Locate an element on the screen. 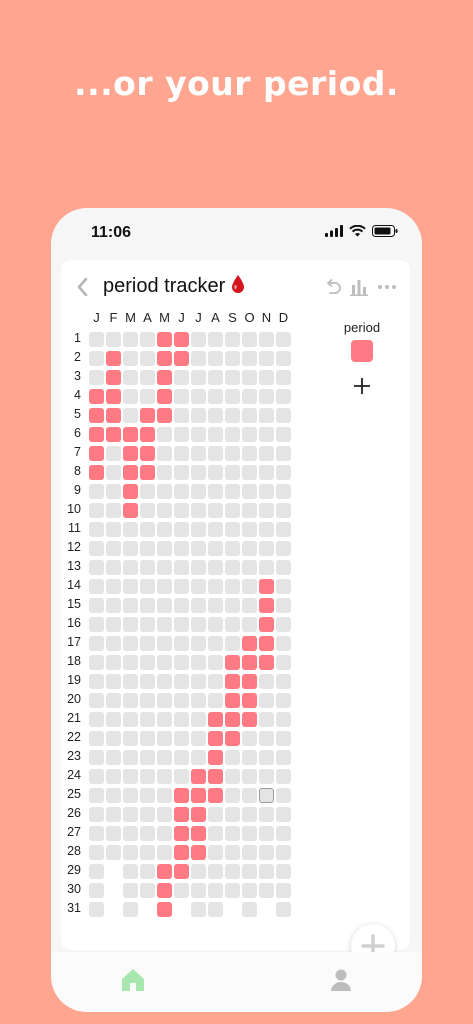 This screenshot has height=1024, width=473. chevron-left-icon is located at coordinates (83, 287).